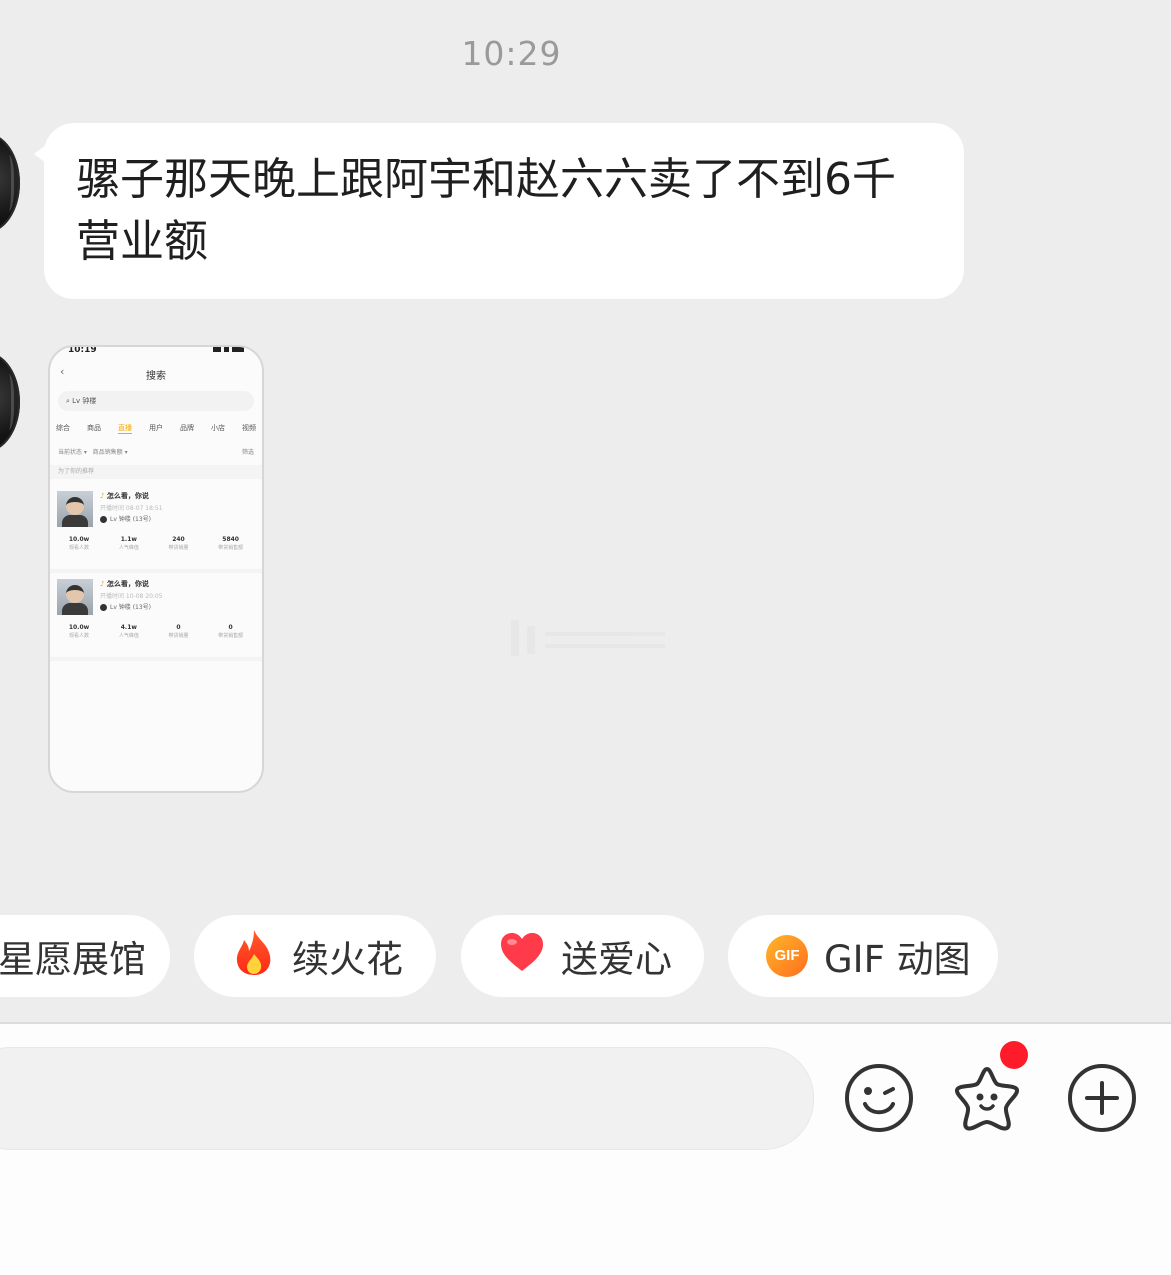 The height and width of the screenshot is (1275, 1171). Describe the element at coordinates (254, 956) in the screenshot. I see `flame-icon` at that location.